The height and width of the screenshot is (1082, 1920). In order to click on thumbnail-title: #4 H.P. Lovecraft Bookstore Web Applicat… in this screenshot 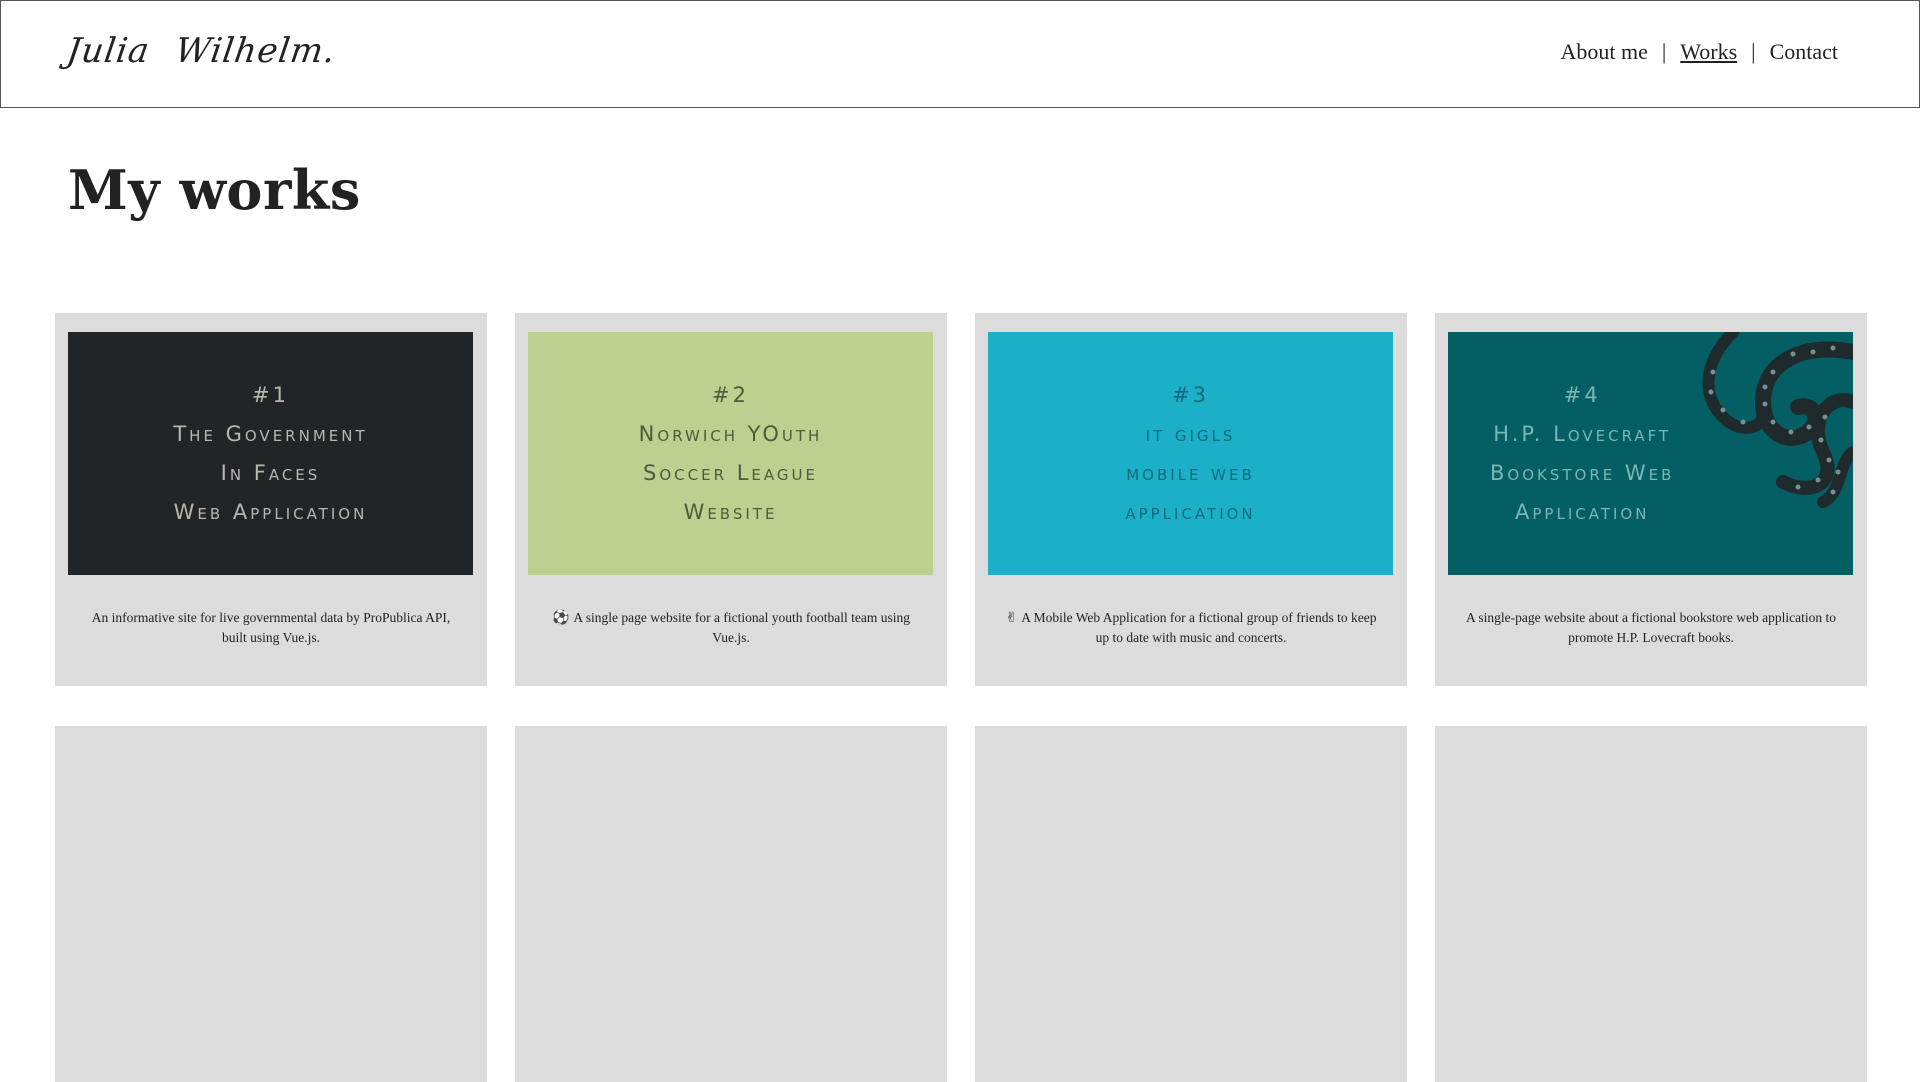, I will do `click(1582, 454)`.